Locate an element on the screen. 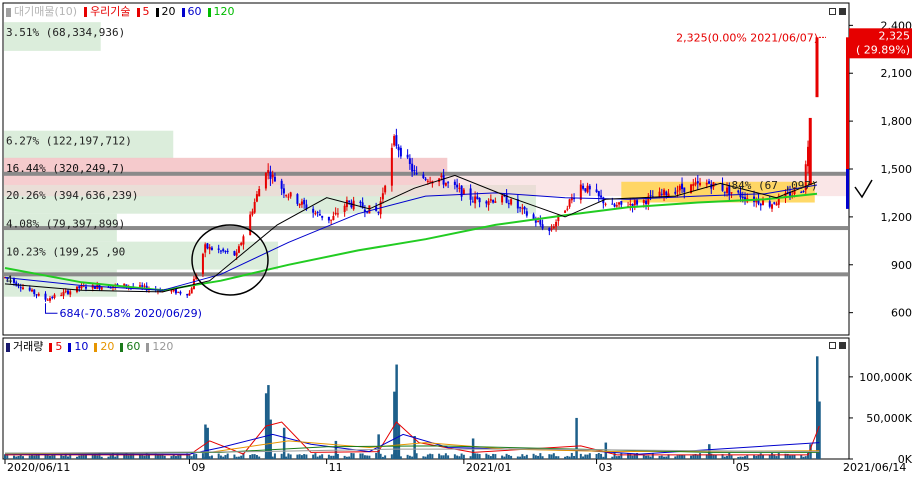 The height and width of the screenshot is (477, 914). volume-title: 거래량 is located at coordinates (28, 347).